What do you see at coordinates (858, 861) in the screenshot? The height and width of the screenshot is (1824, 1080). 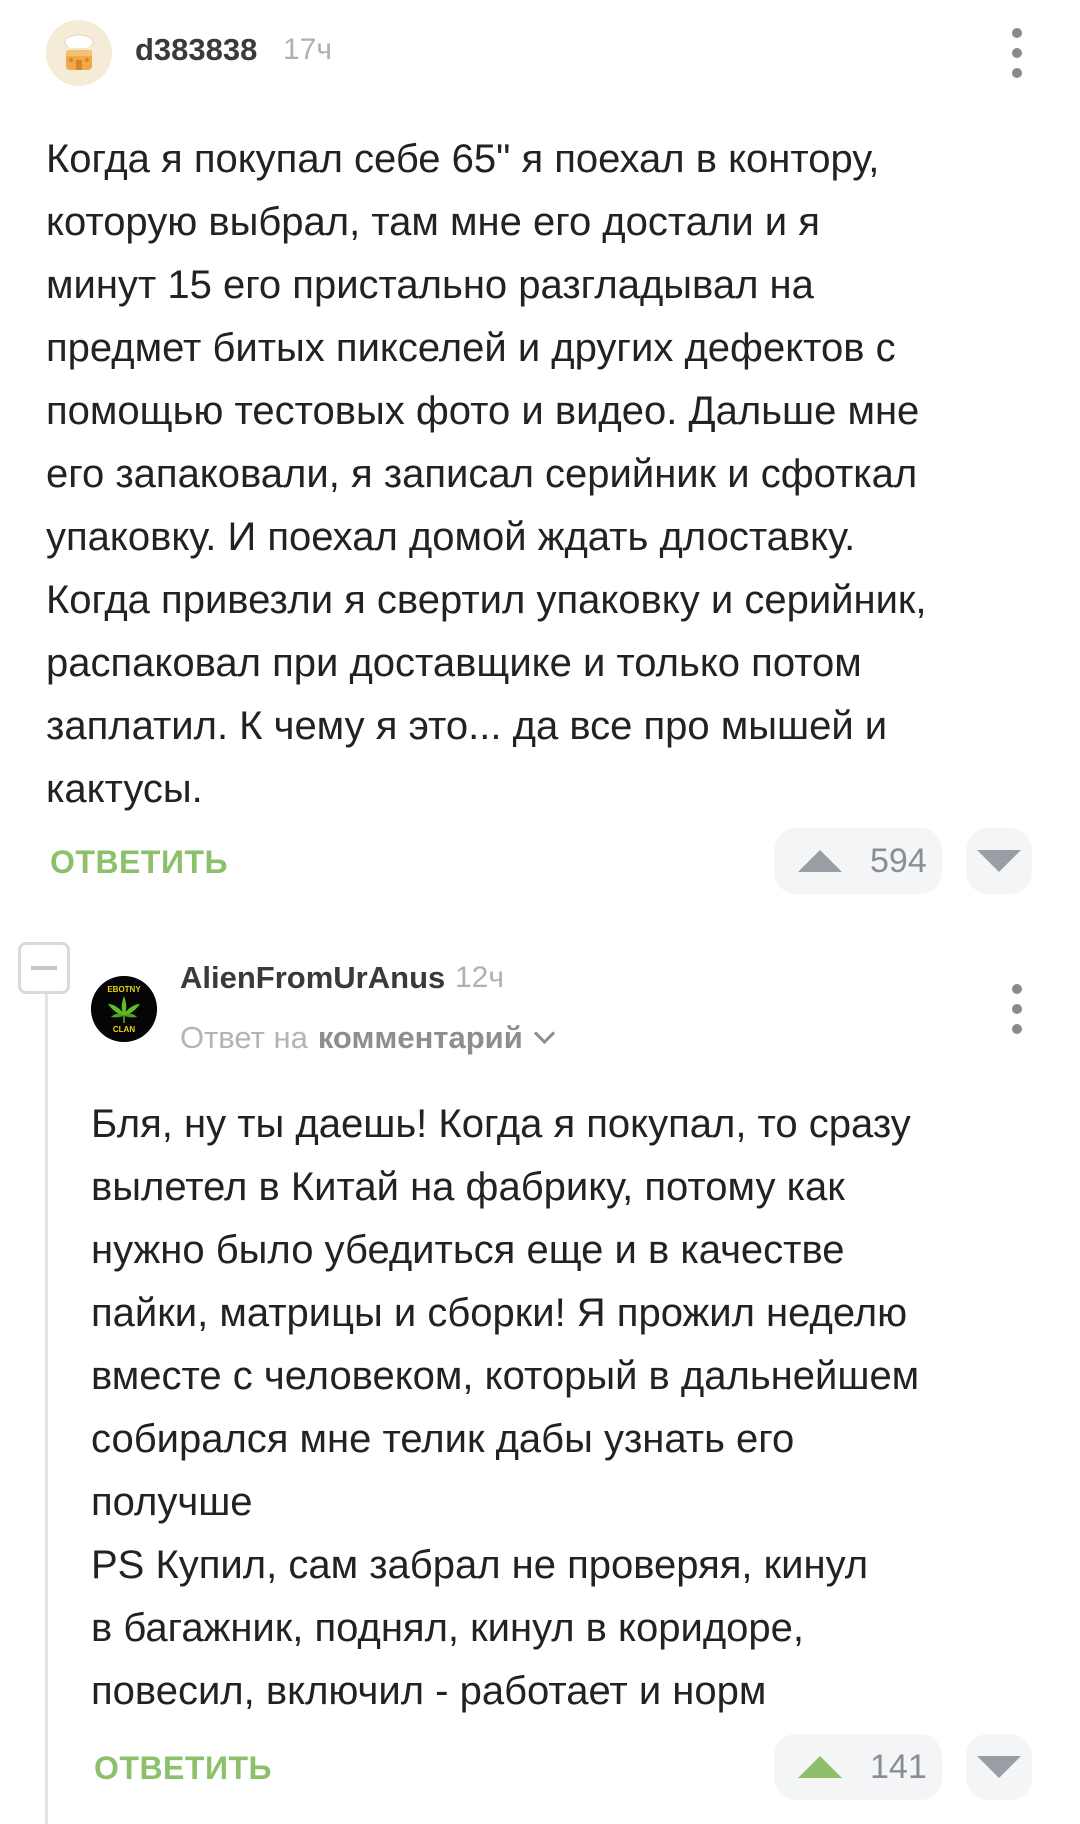 I see `upvote-button: 594` at bounding box center [858, 861].